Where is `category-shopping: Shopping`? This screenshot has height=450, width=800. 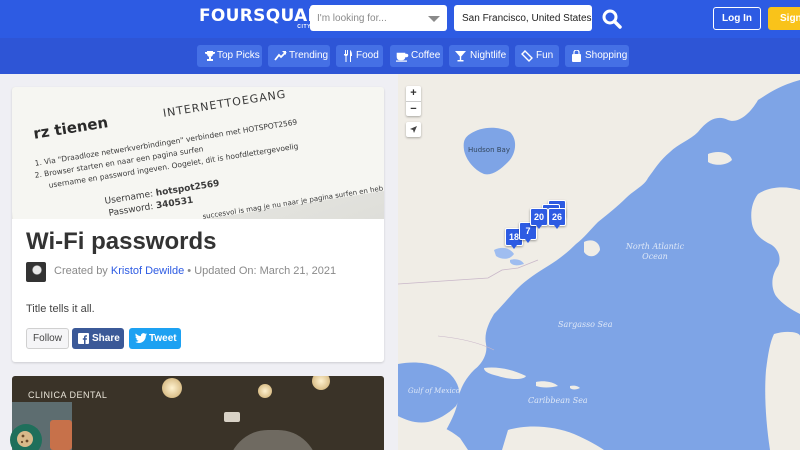
category-shopping: Shopping is located at coordinates (597, 56).